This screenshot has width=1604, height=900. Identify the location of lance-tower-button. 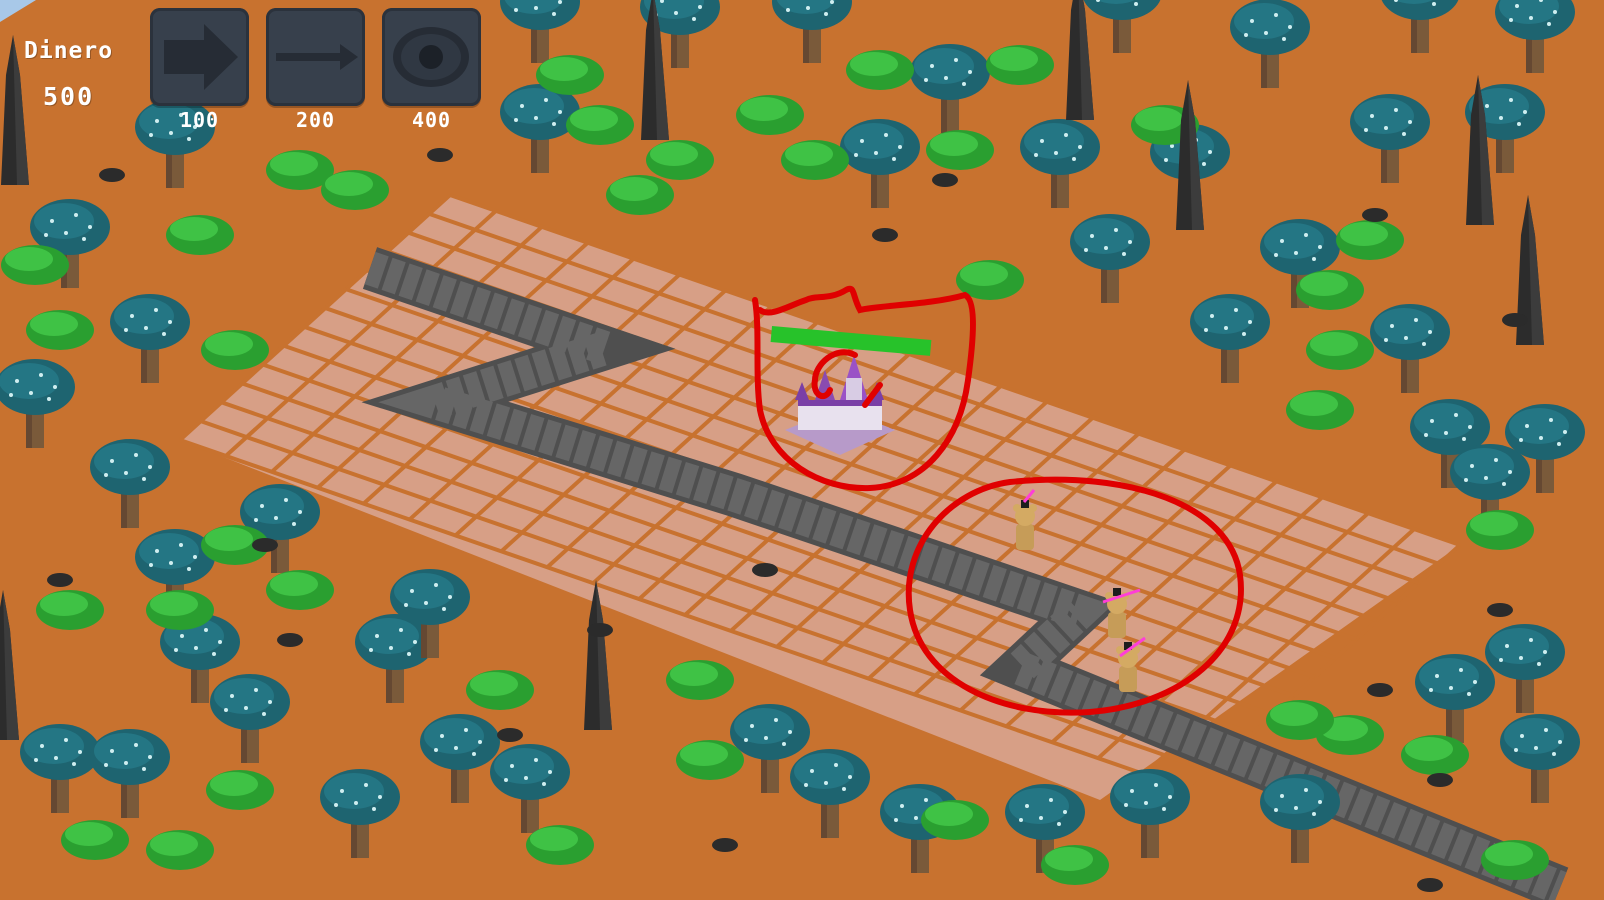
(315, 57).